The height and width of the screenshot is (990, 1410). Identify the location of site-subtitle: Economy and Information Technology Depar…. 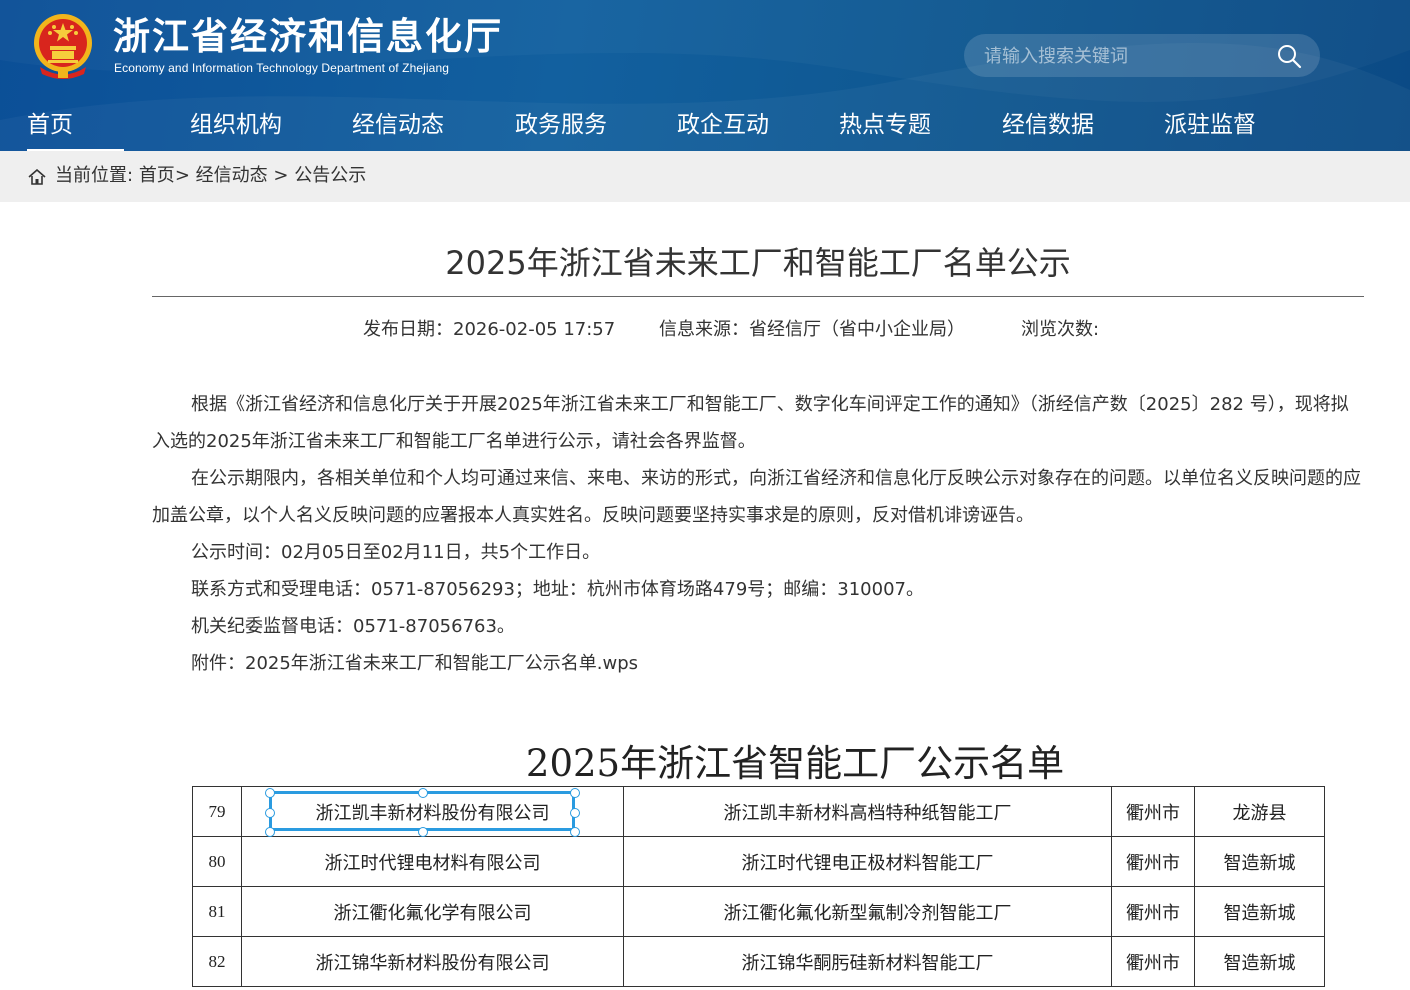
(282, 68).